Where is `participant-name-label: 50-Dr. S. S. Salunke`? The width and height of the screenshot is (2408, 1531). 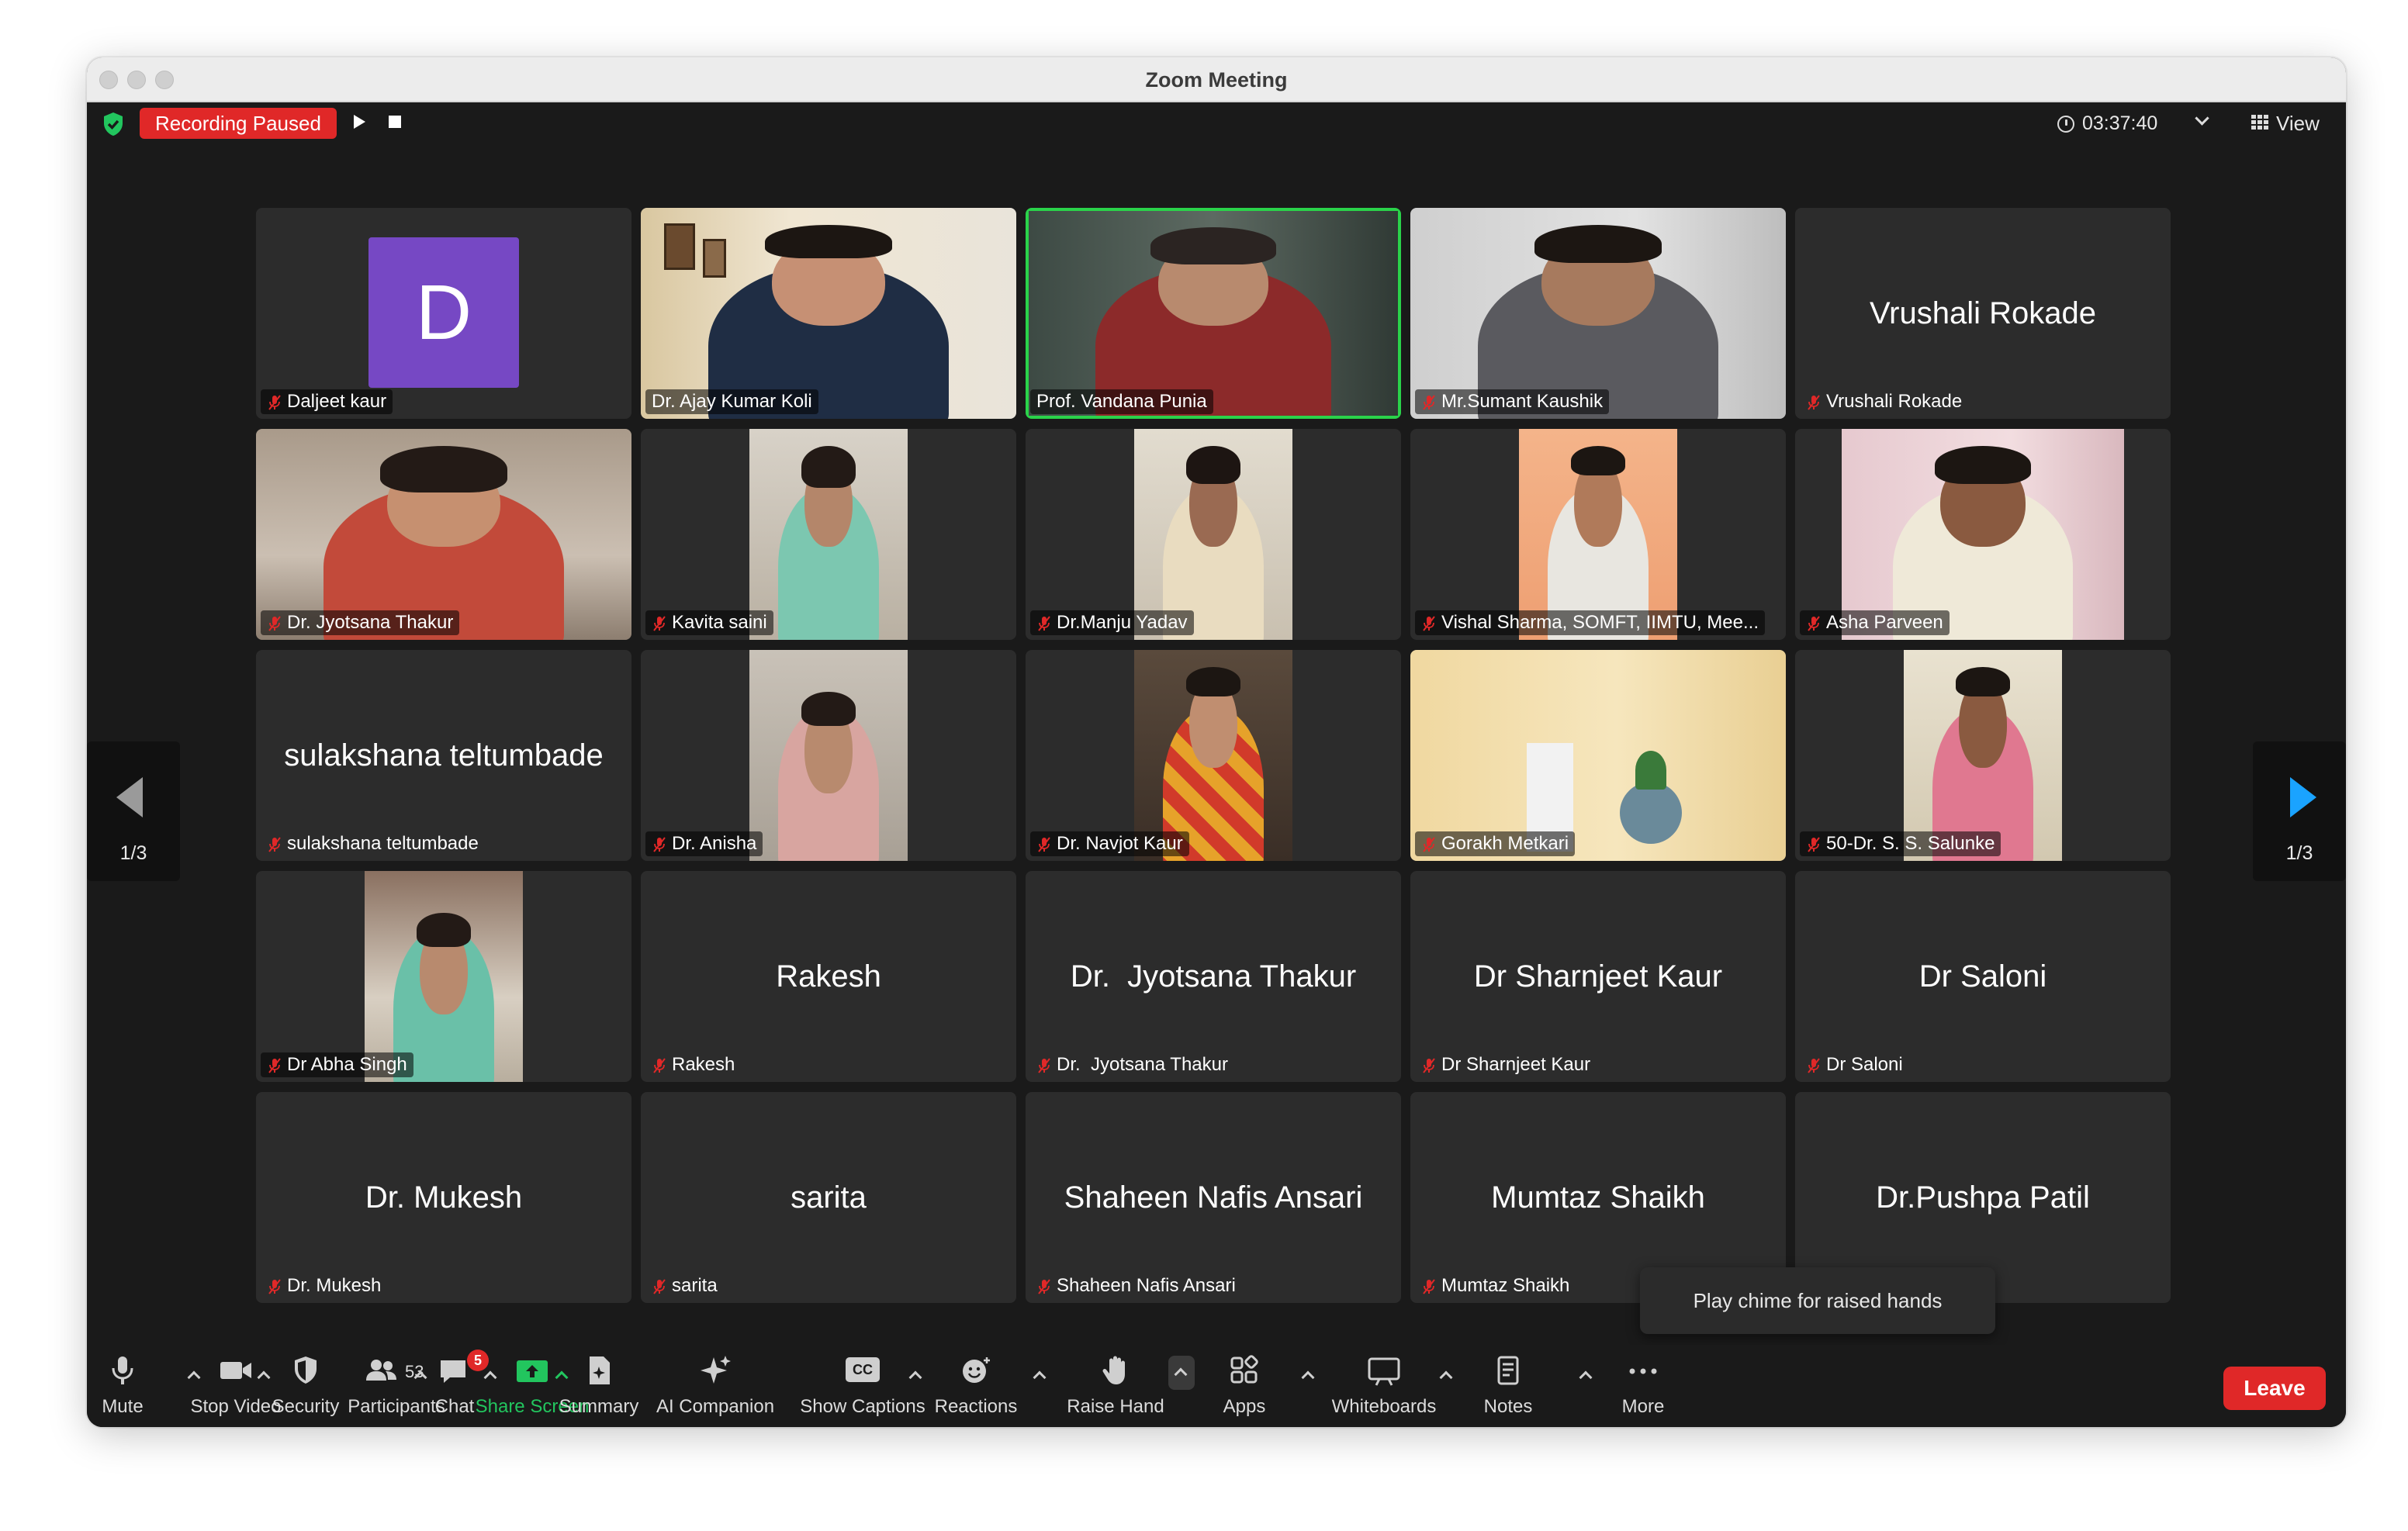 participant-name-label: 50-Dr. S. S. Salunke is located at coordinates (1900, 843).